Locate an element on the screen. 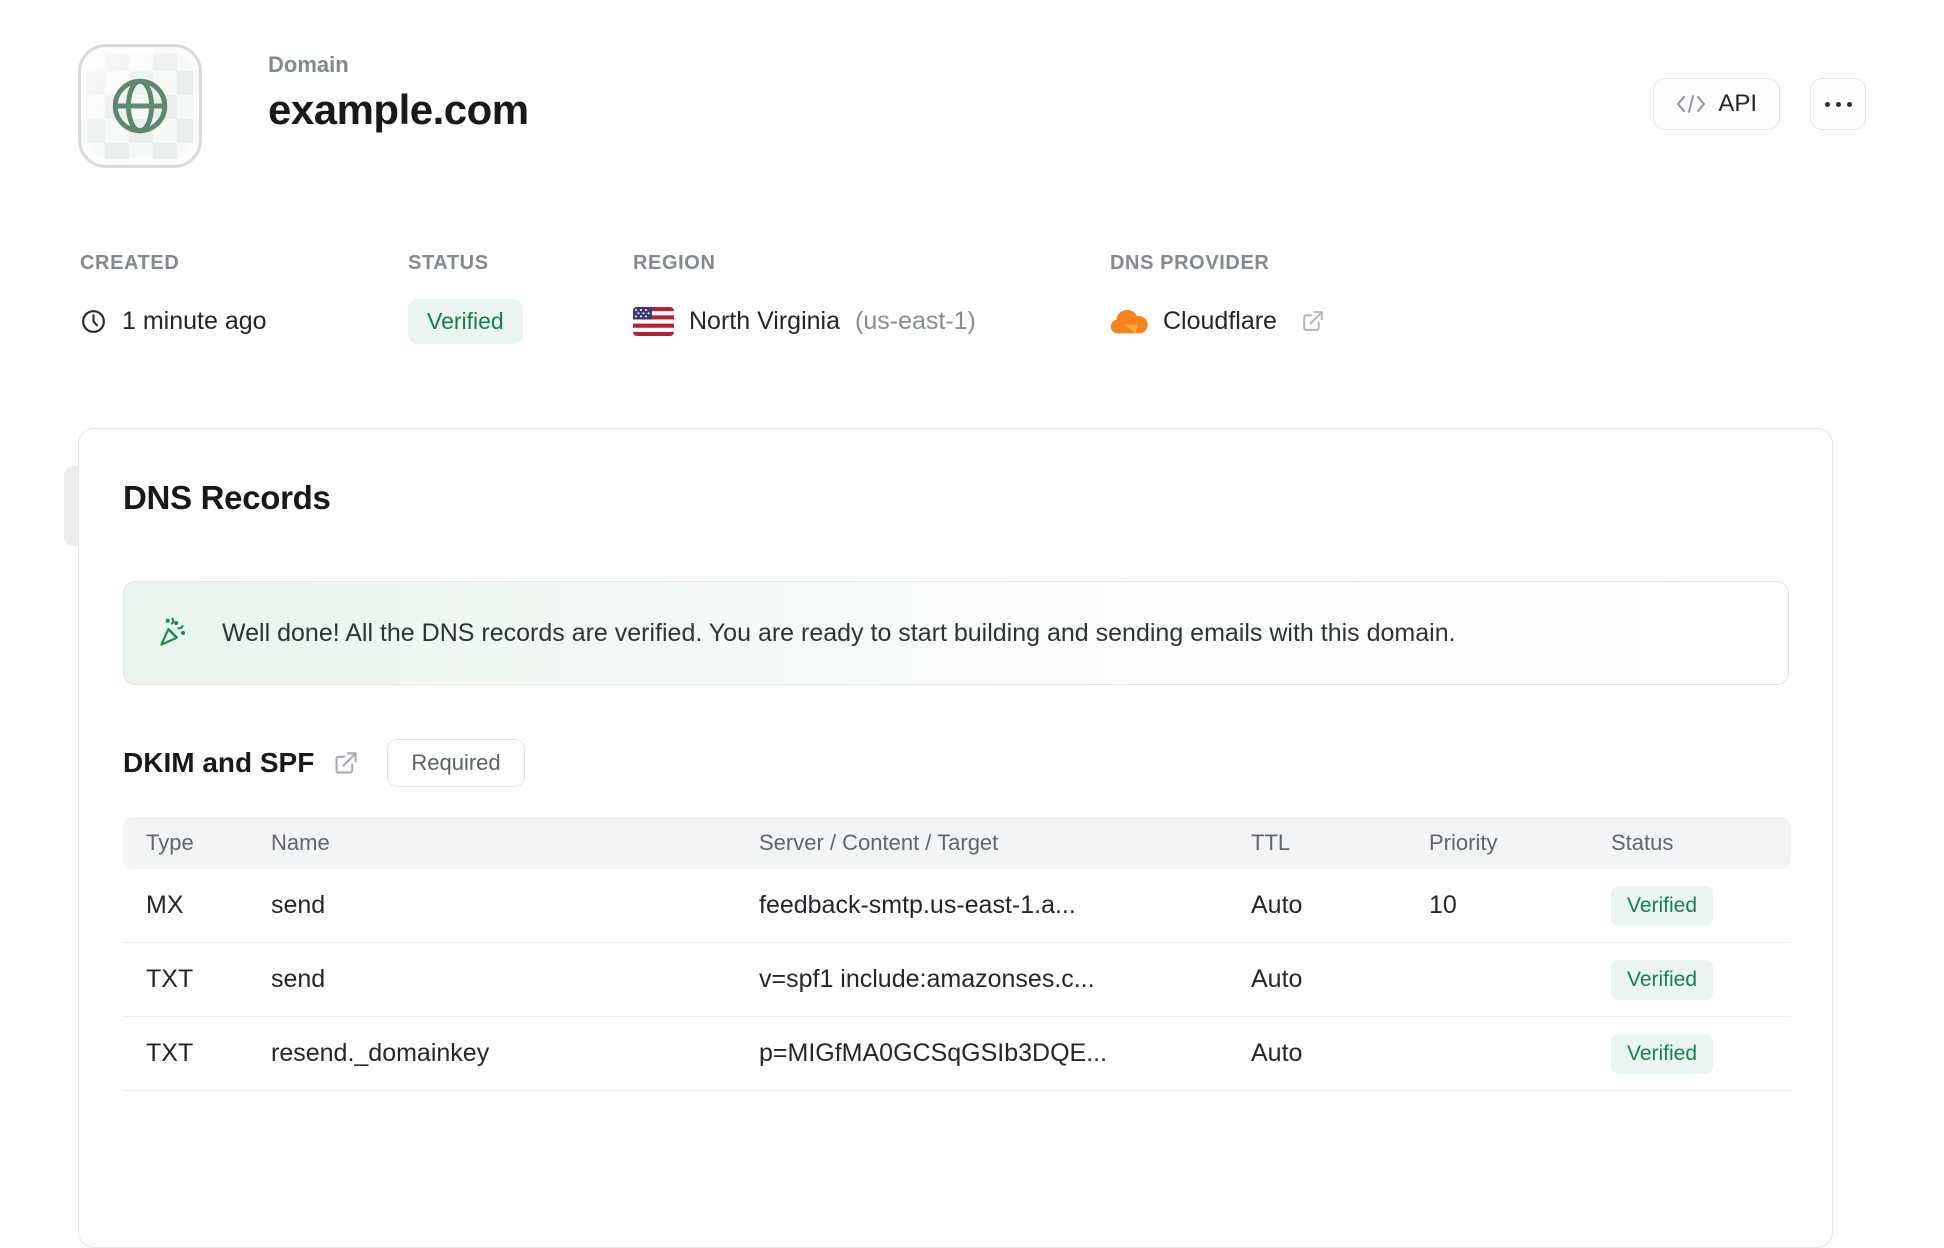 This screenshot has height=1248, width=1944. page-header: Domain example.com API is located at coordinates (972, 106).